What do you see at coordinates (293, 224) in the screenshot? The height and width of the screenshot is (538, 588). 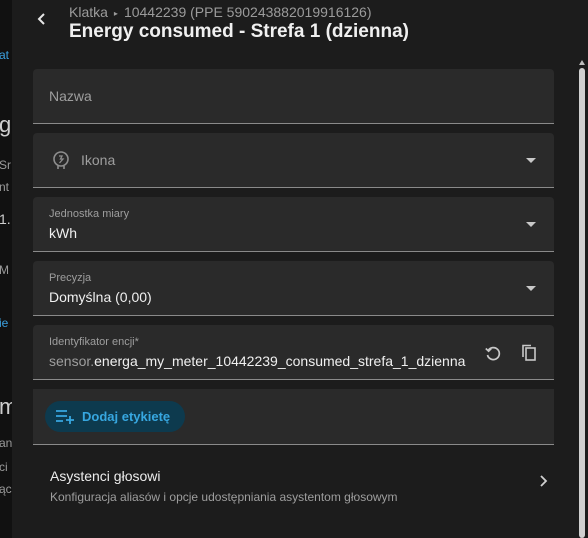 I see `unit-select: Jednostka miary kWh` at bounding box center [293, 224].